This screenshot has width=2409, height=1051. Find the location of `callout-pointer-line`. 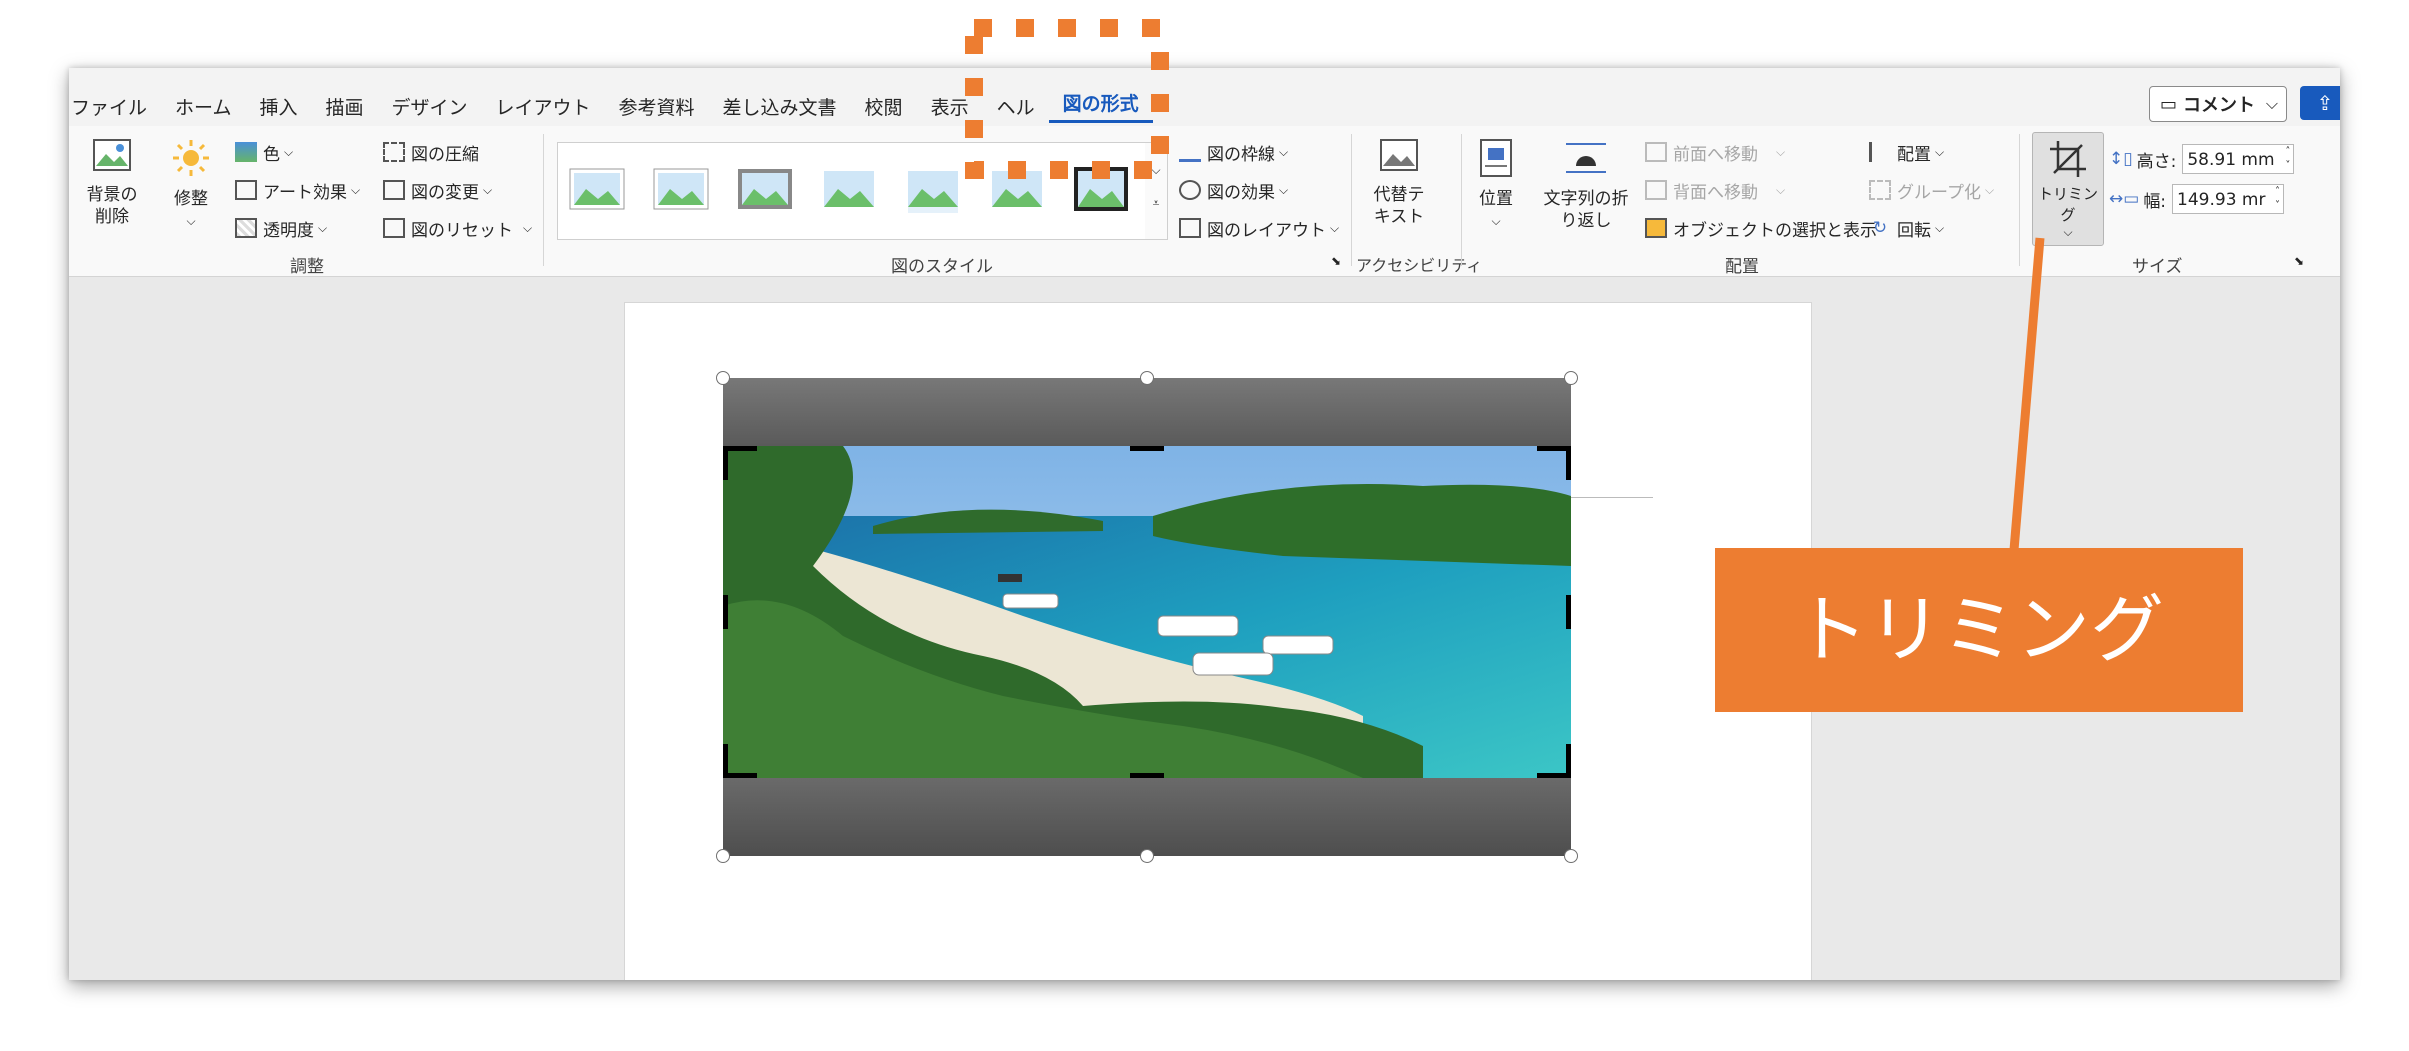

callout-pointer-line is located at coordinates (2027, 394).